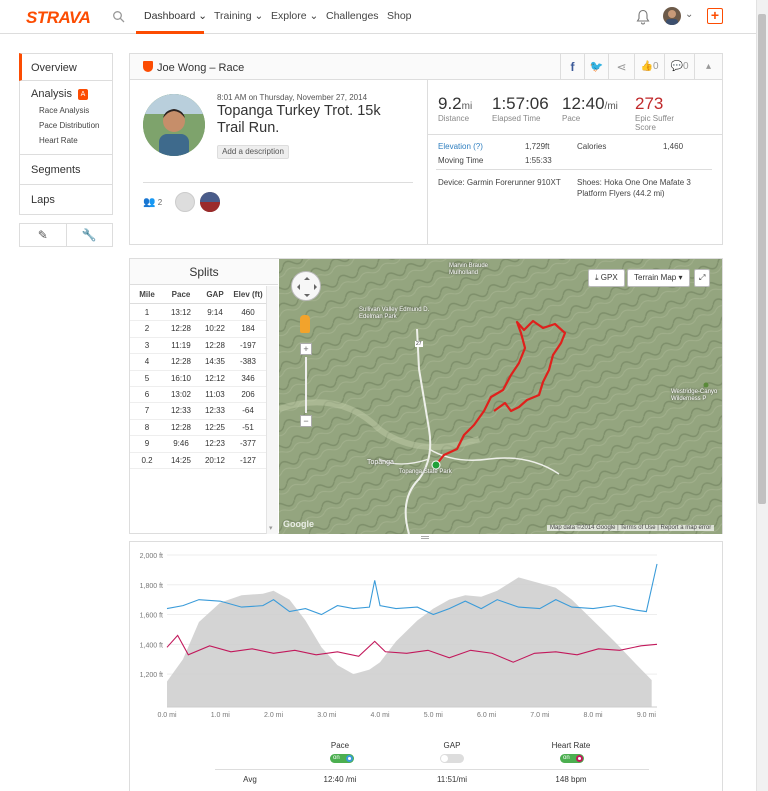 The image size is (768, 791). Describe the element at coordinates (676, 66) in the screenshot. I see `comment-icon: 💬` at that location.